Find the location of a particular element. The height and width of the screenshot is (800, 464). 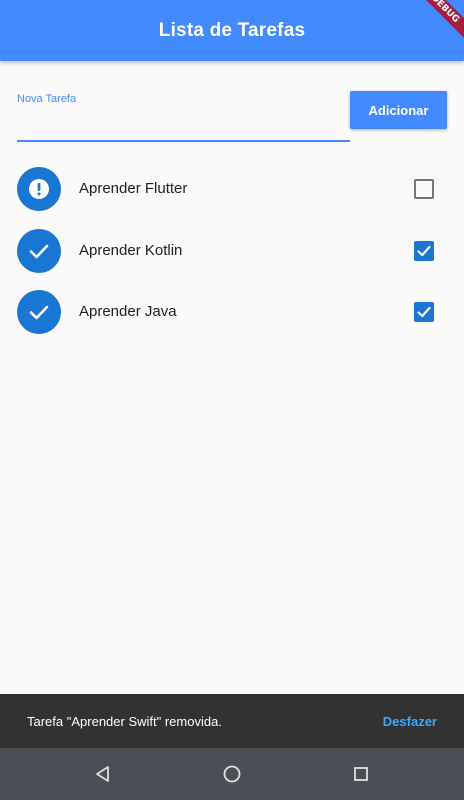

recents-button is located at coordinates (361, 774).